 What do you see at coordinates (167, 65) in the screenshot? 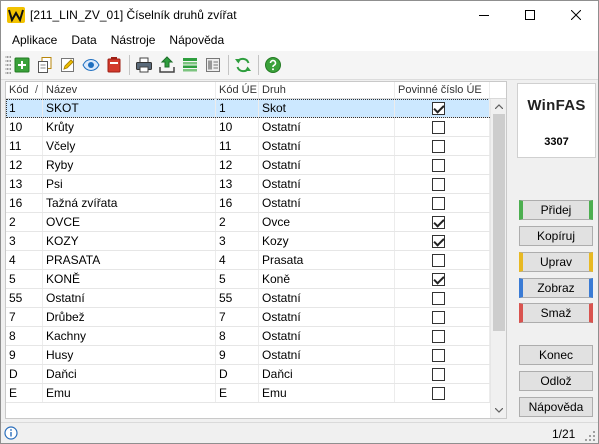
I see `toolbar-export-button` at bounding box center [167, 65].